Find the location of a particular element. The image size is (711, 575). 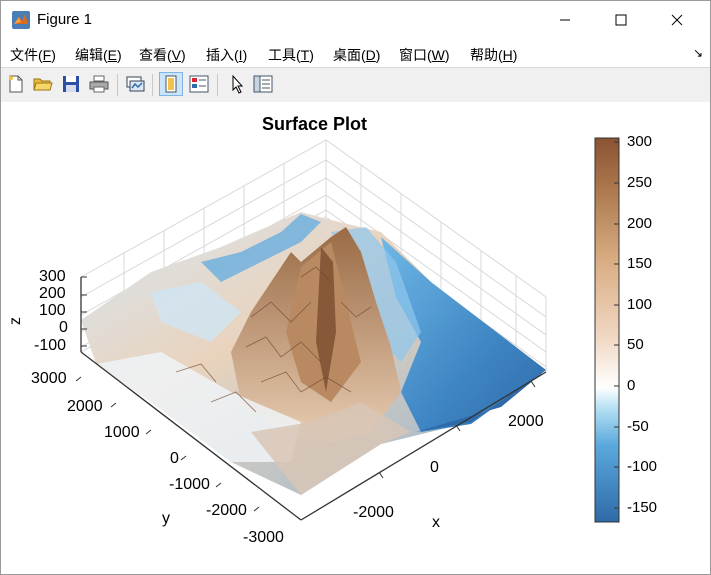

maximize-icon is located at coordinates (621, 20).